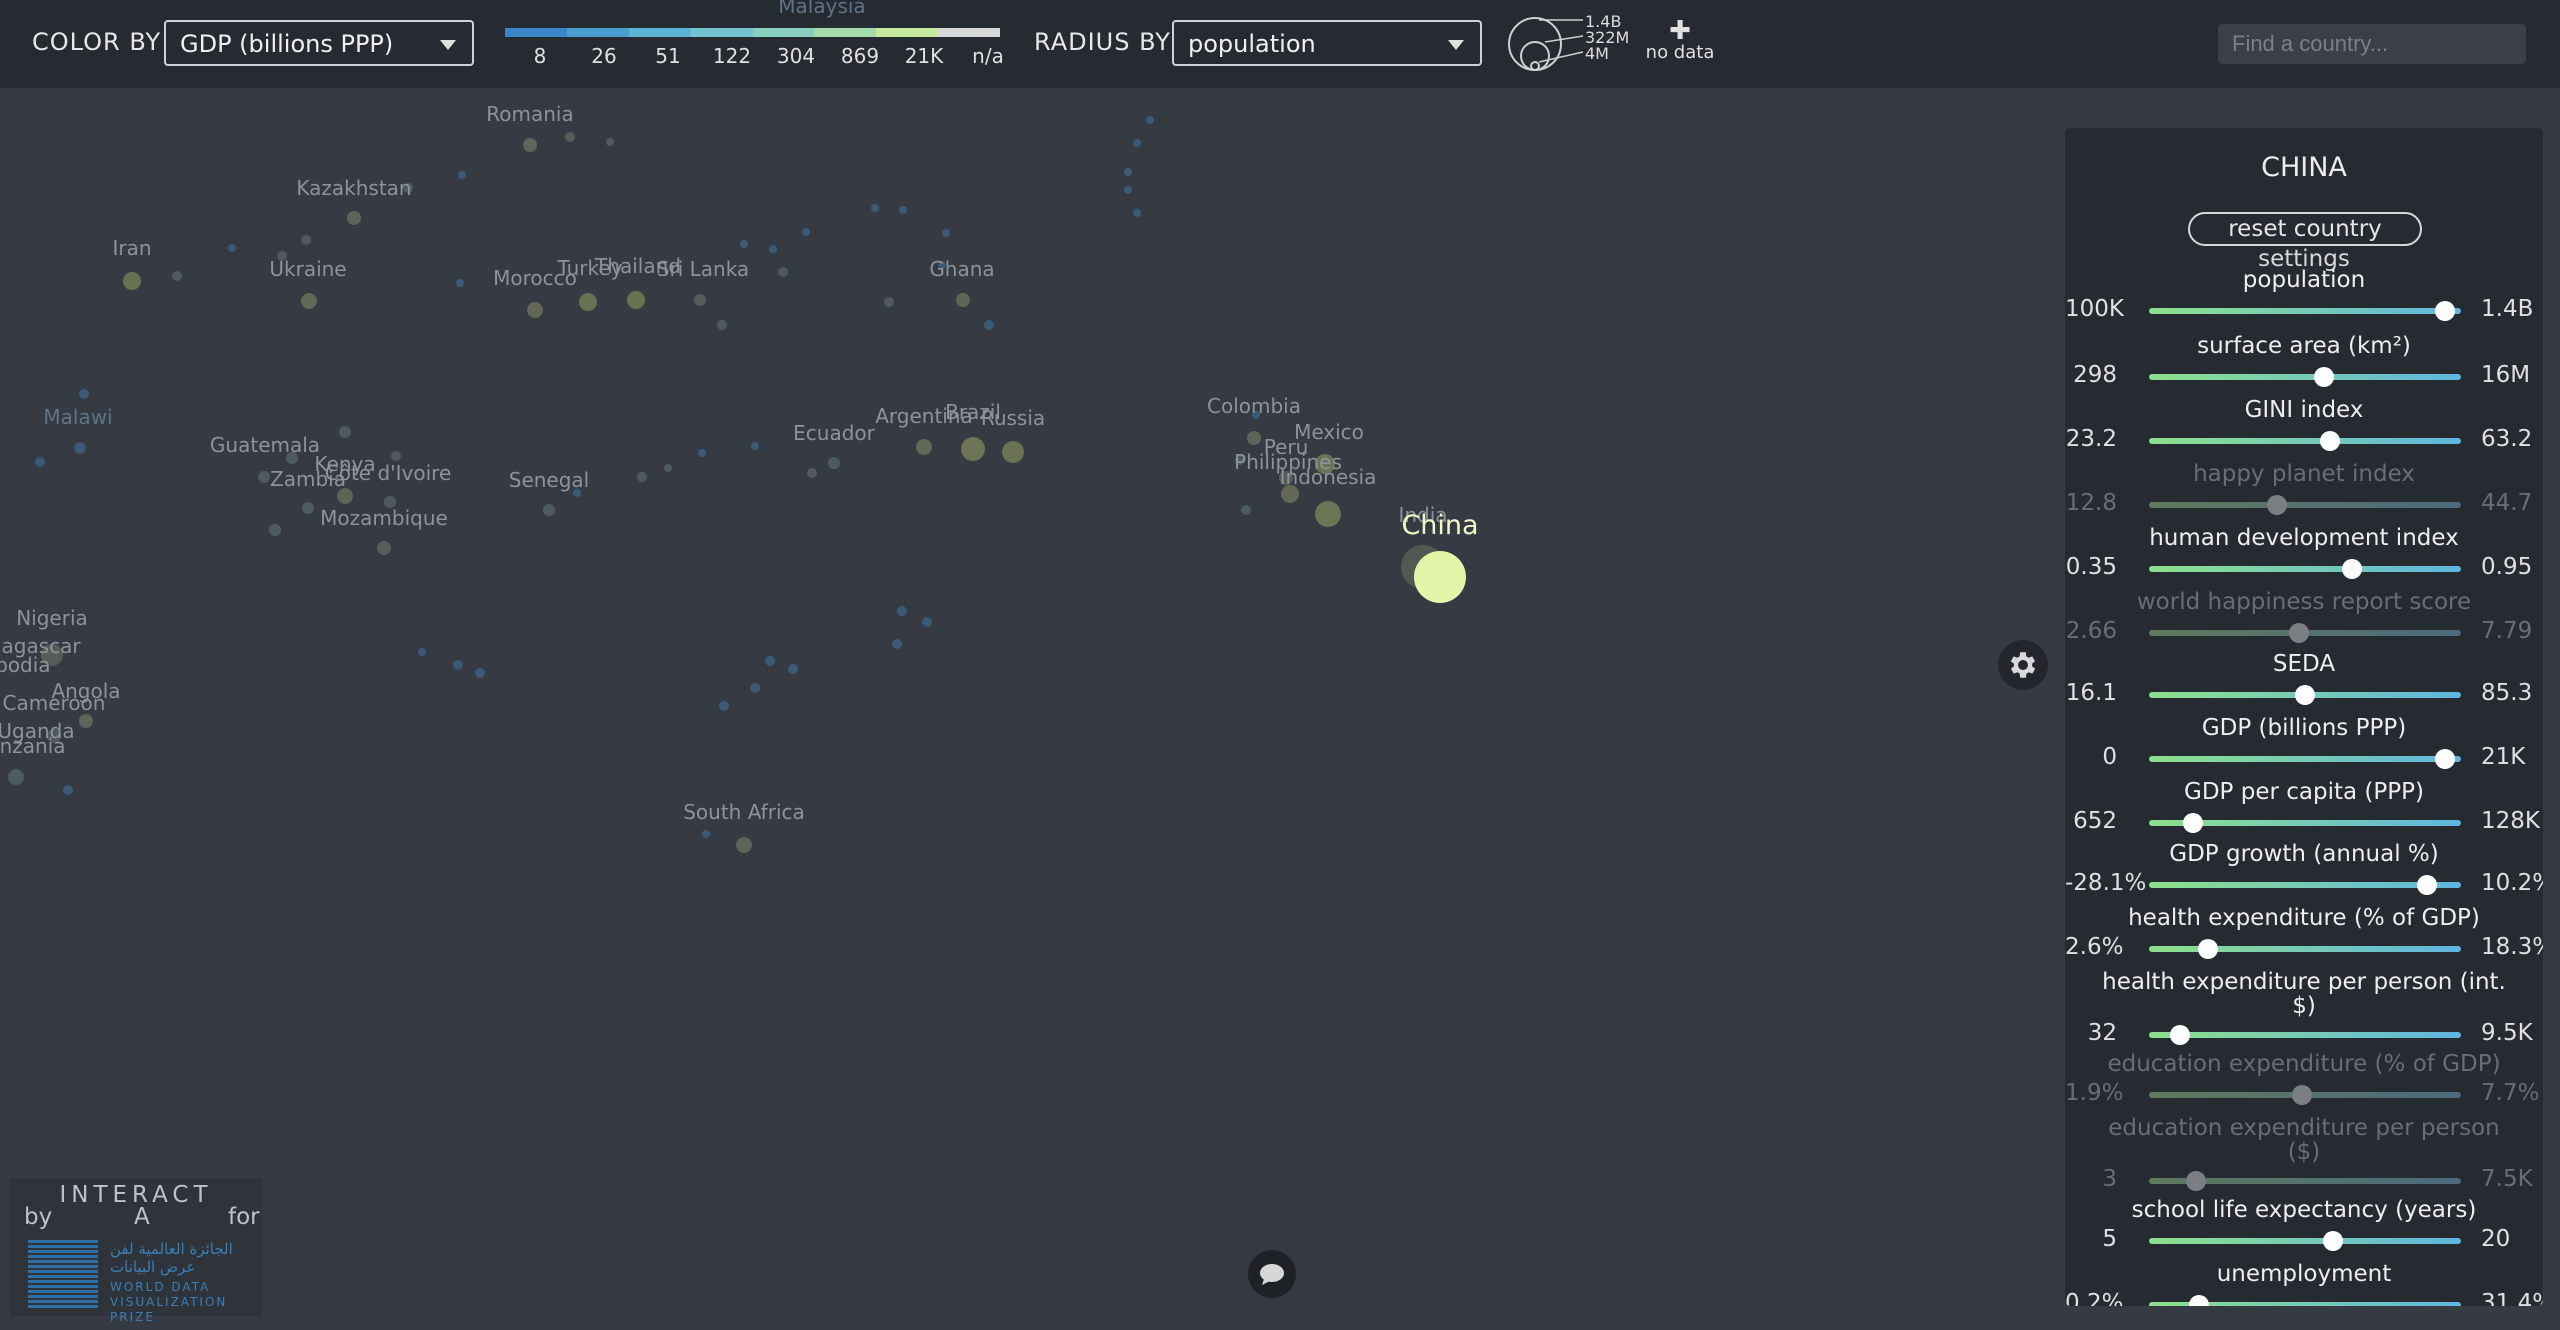  I want to click on chat-button, so click(1272, 1274).